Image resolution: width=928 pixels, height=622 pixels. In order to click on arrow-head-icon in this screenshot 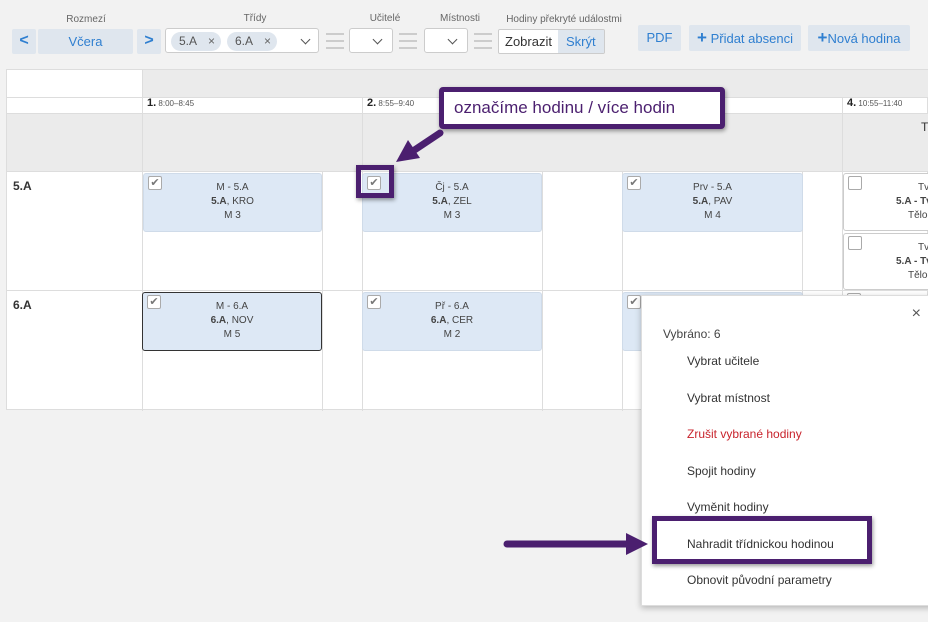, I will do `click(637, 544)`.